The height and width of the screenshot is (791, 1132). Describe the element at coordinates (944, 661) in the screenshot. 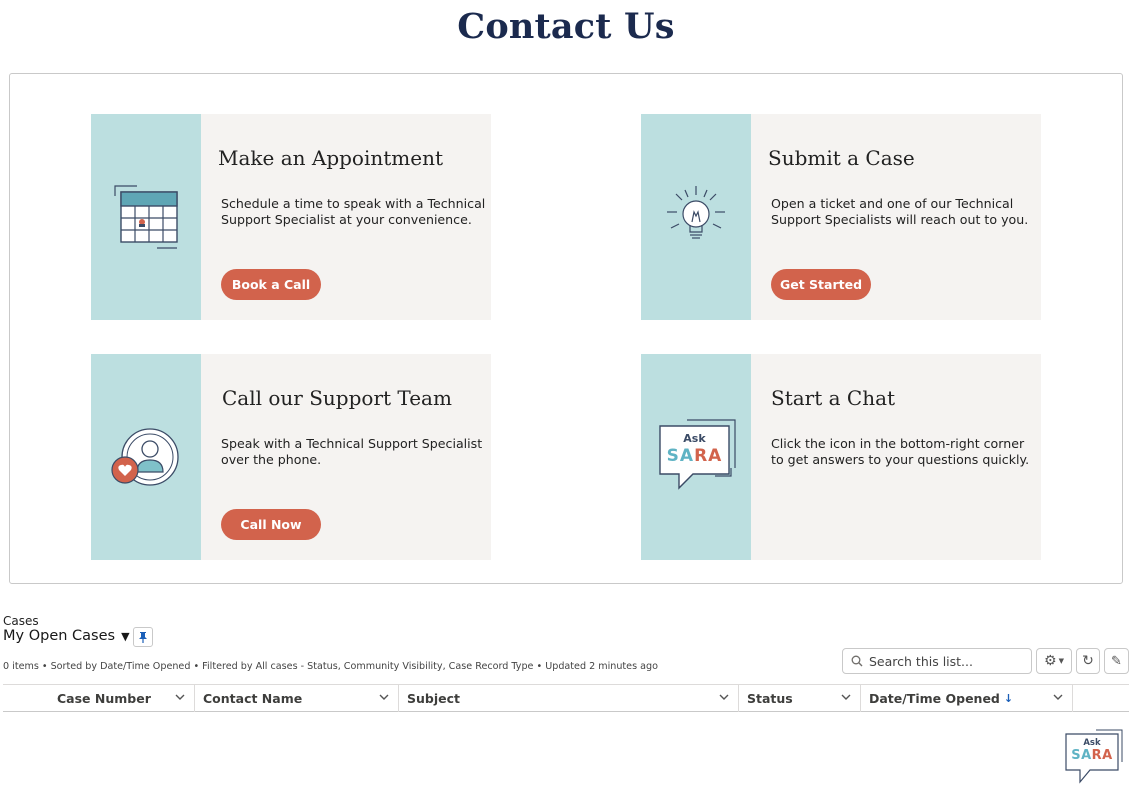

I see `search-input` at that location.